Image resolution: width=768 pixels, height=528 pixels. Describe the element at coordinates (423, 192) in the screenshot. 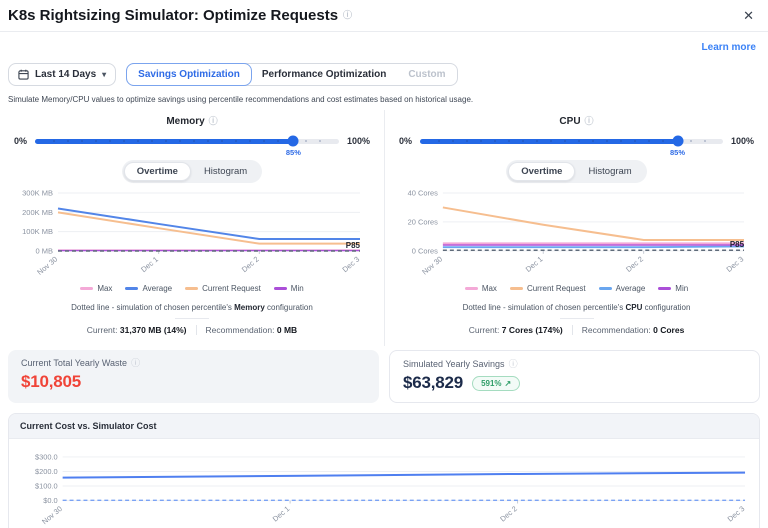

I see `svg-text: 40 Cores` at that location.